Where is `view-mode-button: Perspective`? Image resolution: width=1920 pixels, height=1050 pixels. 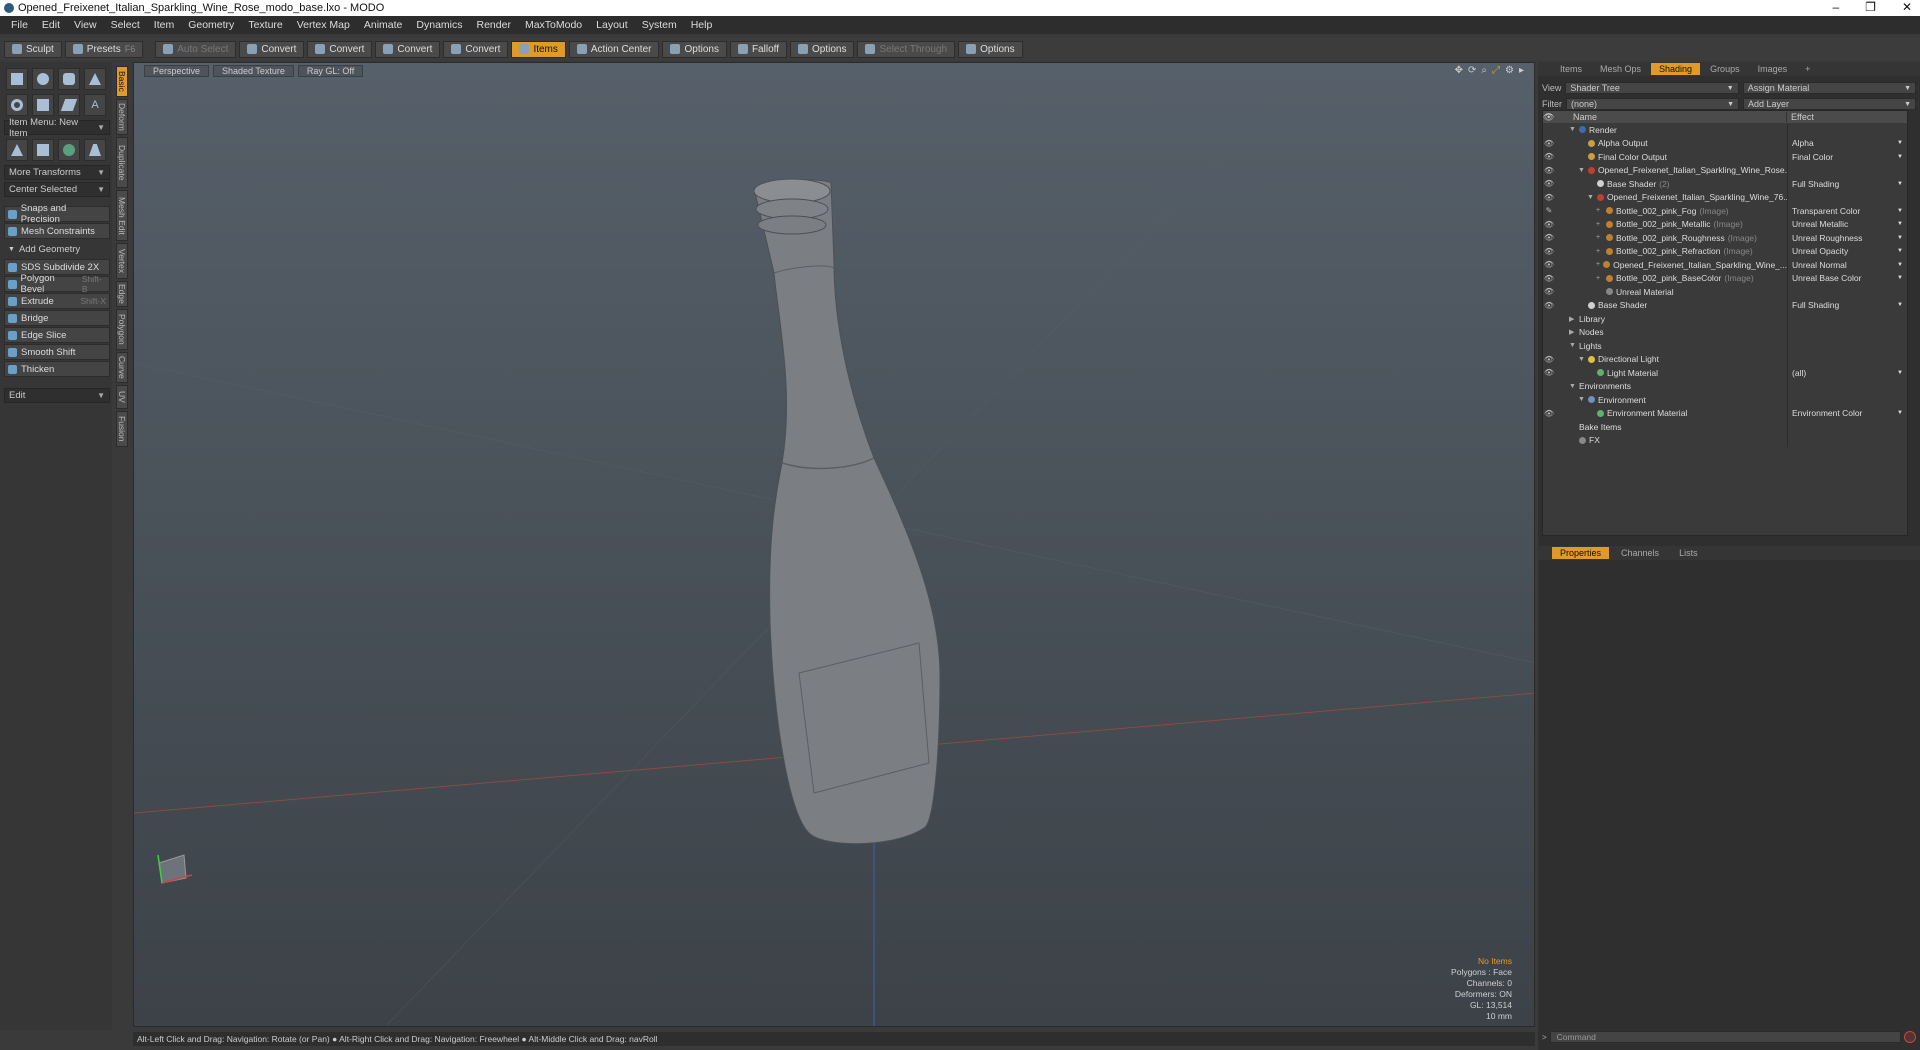
view-mode-button: Perspective is located at coordinates (177, 71).